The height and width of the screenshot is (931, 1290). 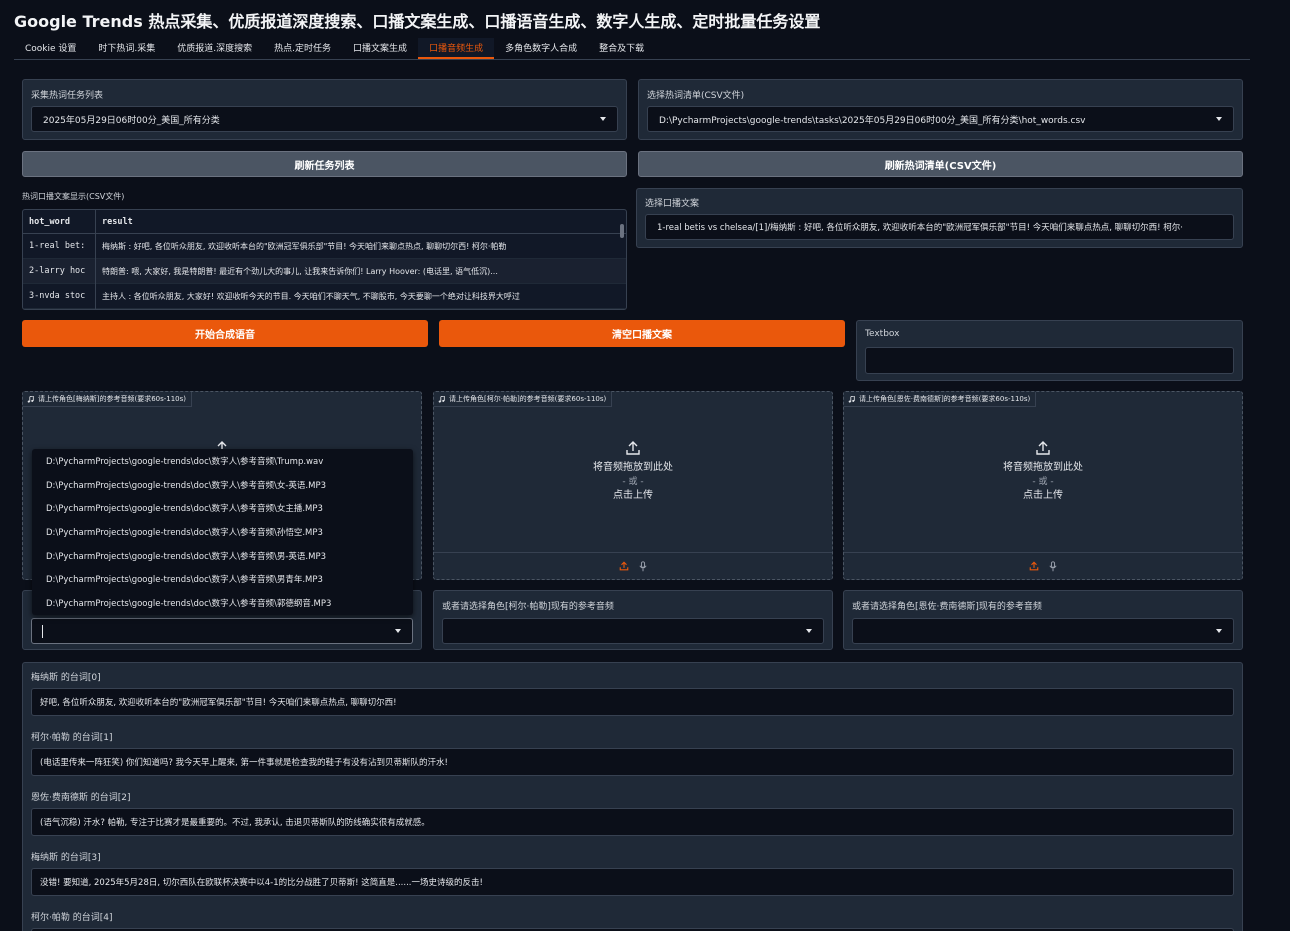 I want to click on line-label: 柯尔·帕勒 的台词[1], so click(x=72, y=738).